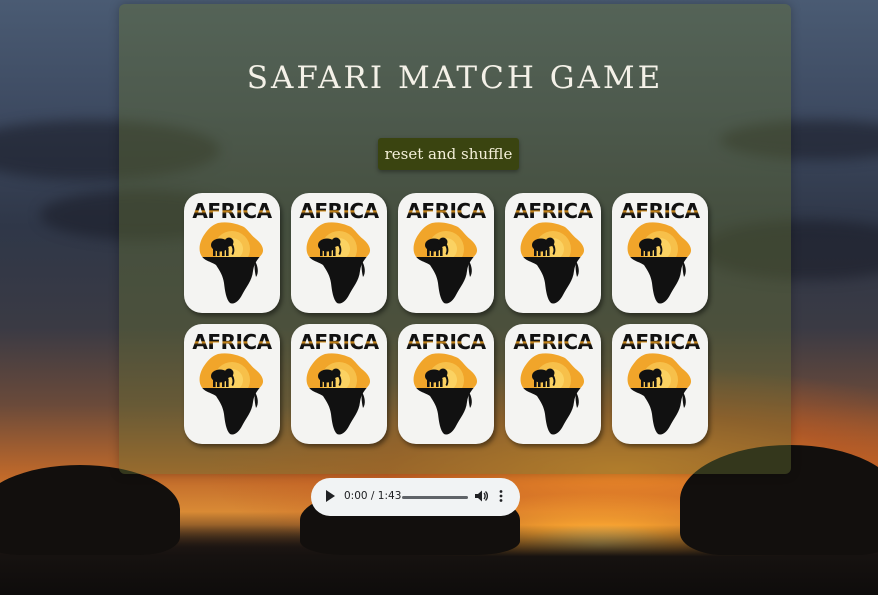 The width and height of the screenshot is (878, 595). I want to click on play-icon, so click(330, 496).